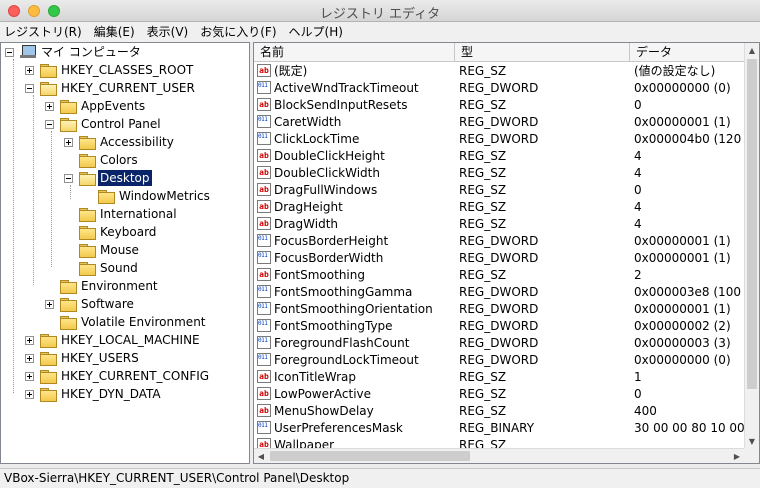 This screenshot has height=488, width=760. I want to click on table-row: ab DragFullWindows REG_SZ 0, so click(499, 189).